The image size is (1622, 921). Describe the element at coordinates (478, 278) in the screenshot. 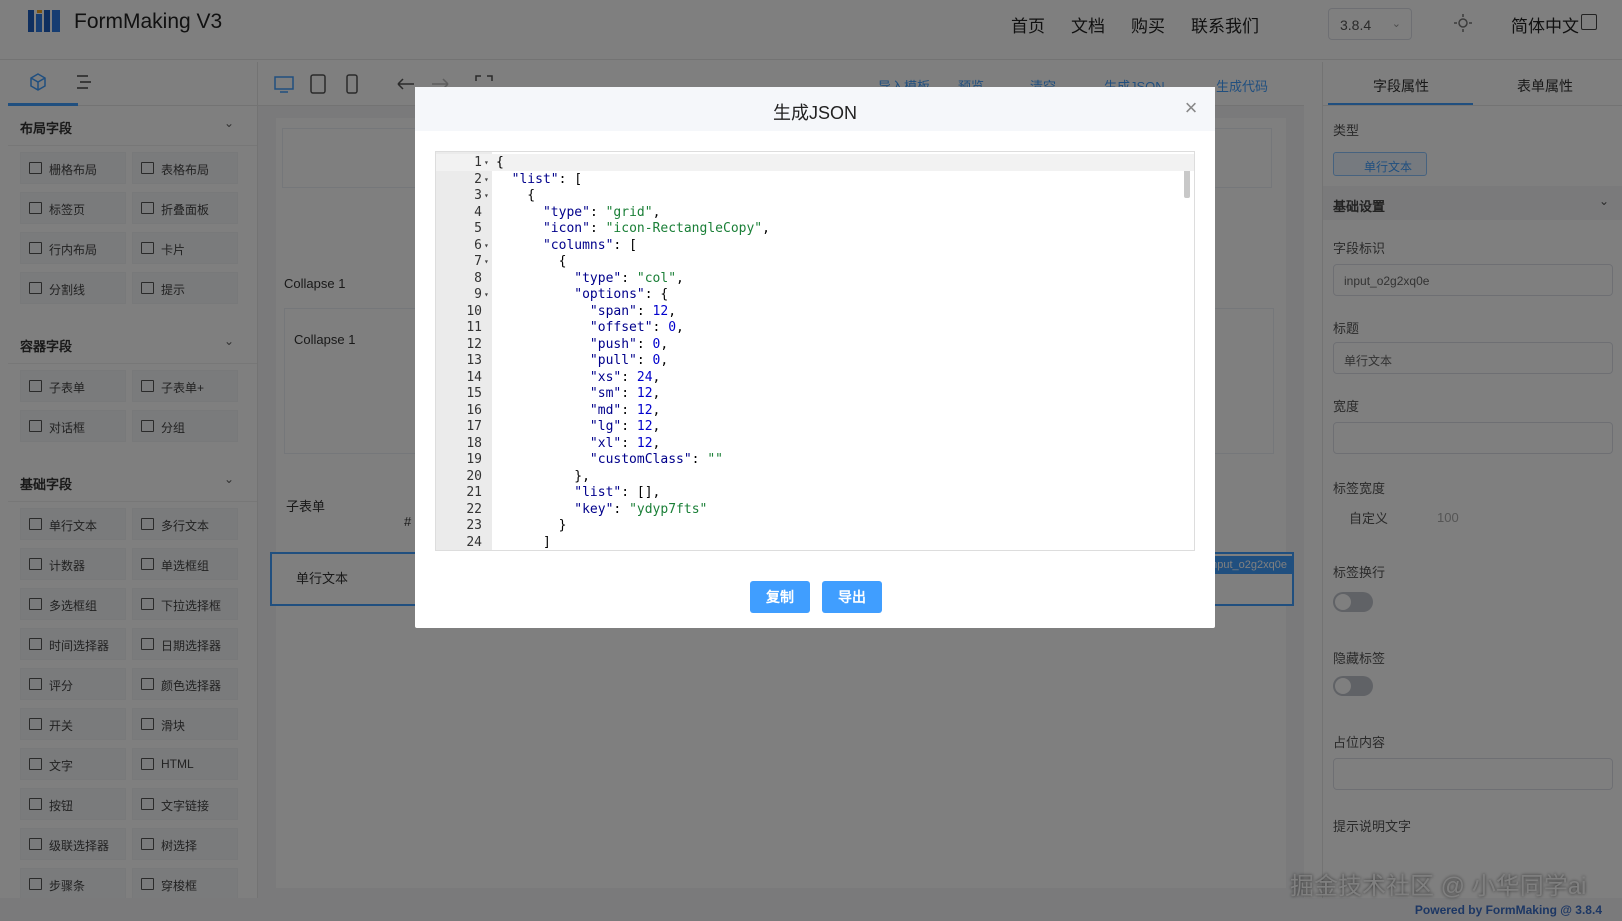

I see `line-number: 8` at that location.